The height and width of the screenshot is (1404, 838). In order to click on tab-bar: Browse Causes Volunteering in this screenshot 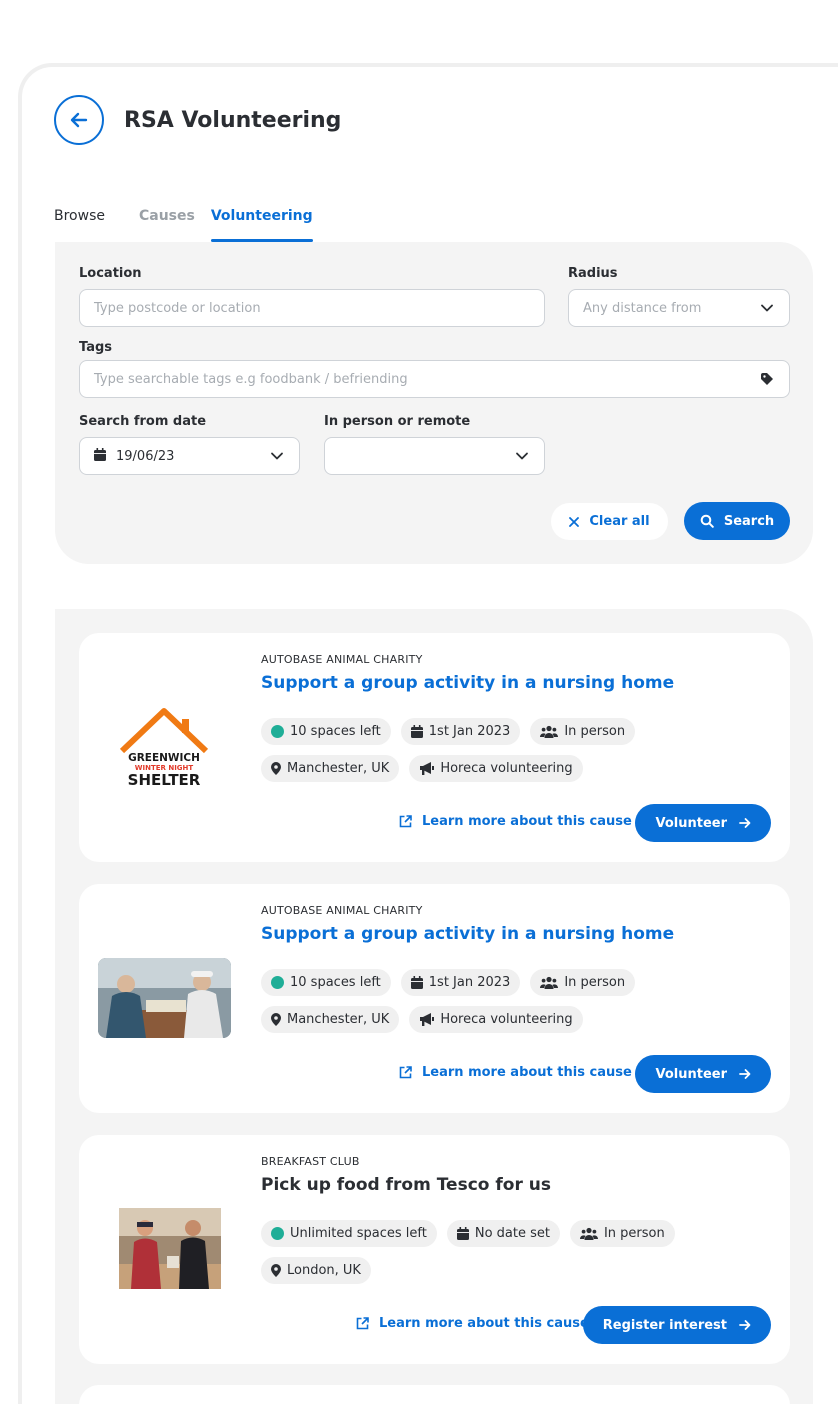, I will do `click(191, 224)`.